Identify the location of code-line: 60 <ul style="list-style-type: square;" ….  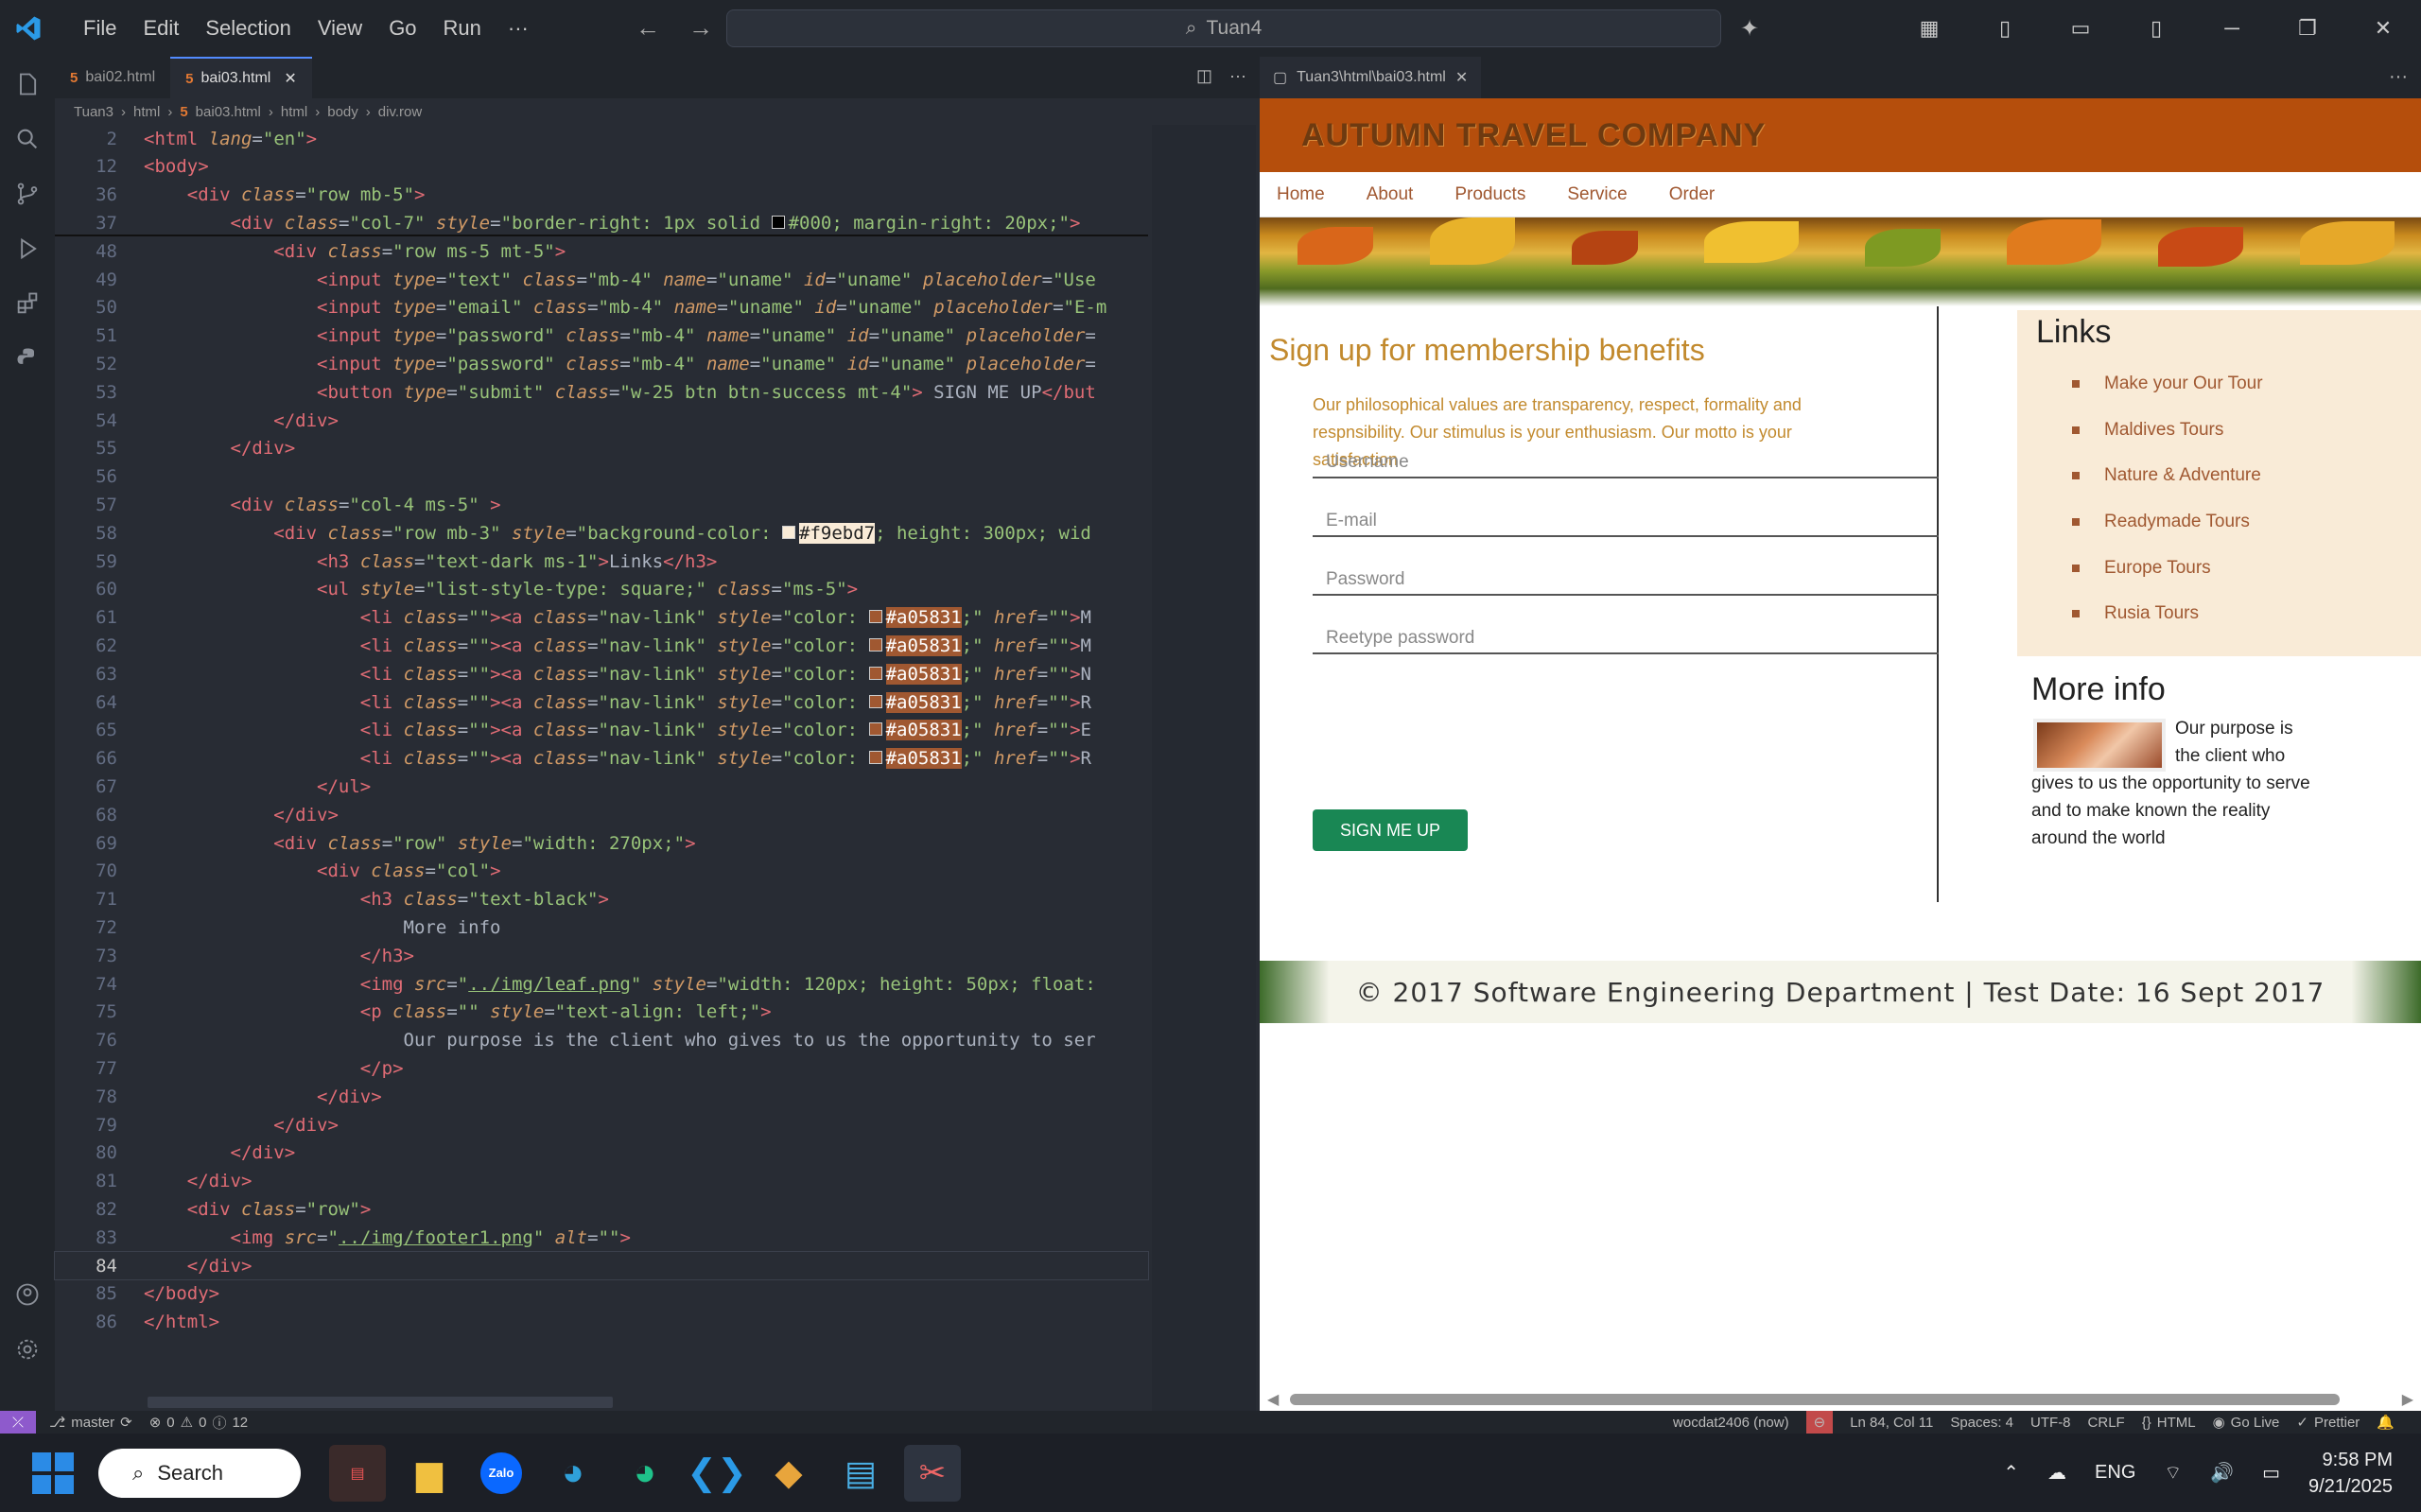
(601, 589).